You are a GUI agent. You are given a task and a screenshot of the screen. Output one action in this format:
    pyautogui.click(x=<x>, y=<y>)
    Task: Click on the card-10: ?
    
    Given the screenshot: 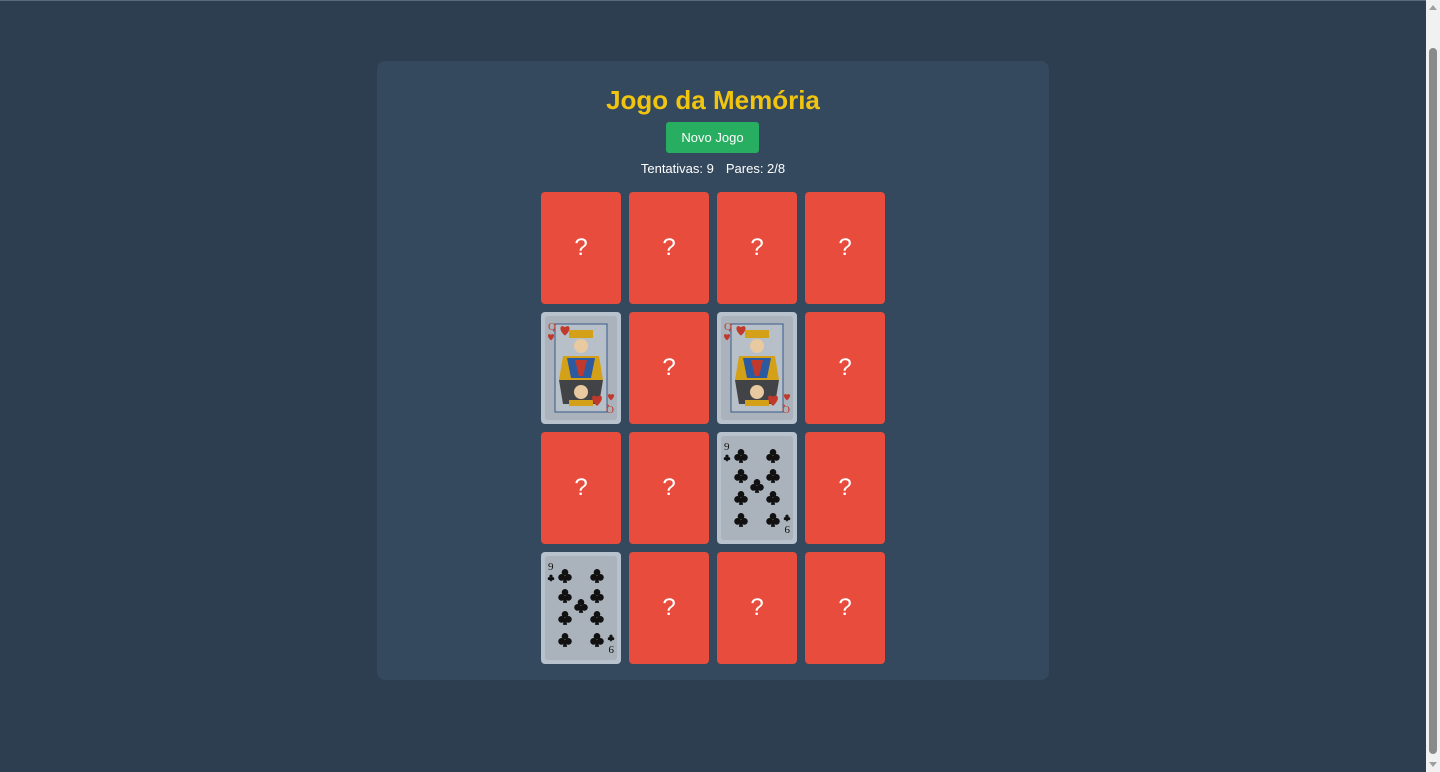 What is the action you would take?
    pyautogui.click(x=669, y=488)
    